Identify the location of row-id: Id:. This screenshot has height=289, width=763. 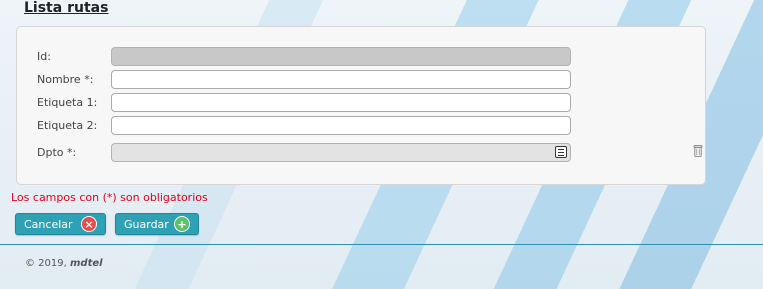
(367, 57).